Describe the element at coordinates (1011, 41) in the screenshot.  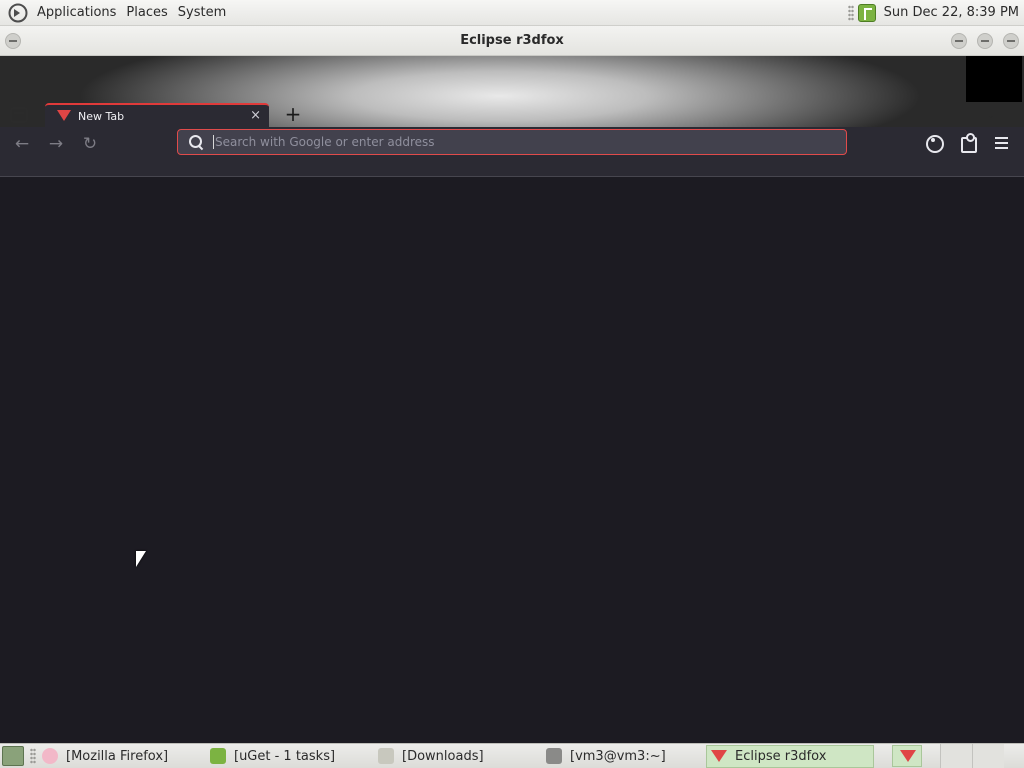
I see `close-window-icon` at that location.